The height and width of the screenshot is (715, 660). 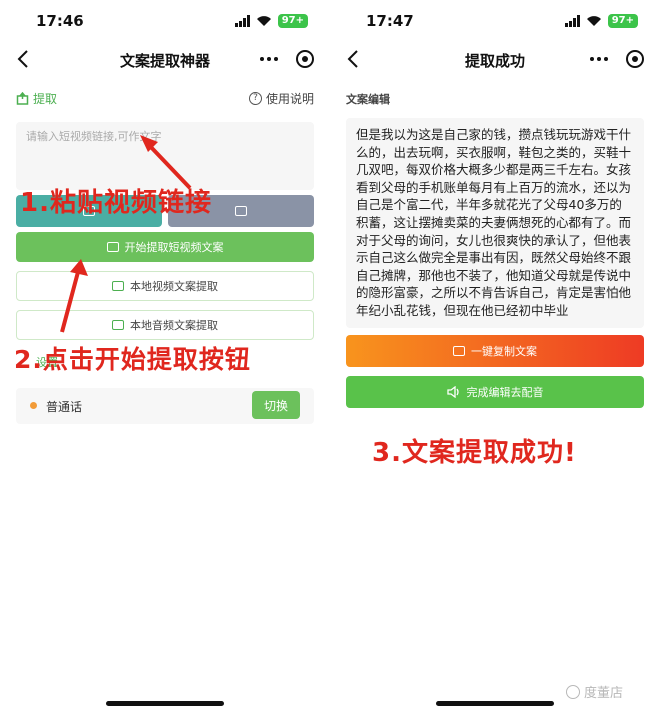 What do you see at coordinates (22, 98) in the screenshot?
I see `extract-icon` at bounding box center [22, 98].